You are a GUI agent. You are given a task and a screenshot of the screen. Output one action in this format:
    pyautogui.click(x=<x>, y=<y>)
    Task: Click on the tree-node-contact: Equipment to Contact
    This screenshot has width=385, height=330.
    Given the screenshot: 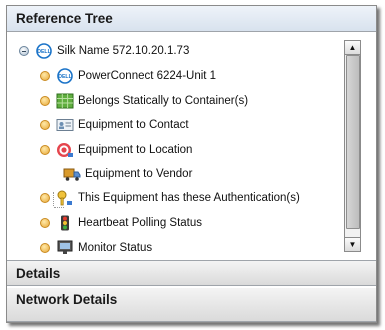 What is the action you would take?
    pyautogui.click(x=114, y=125)
    